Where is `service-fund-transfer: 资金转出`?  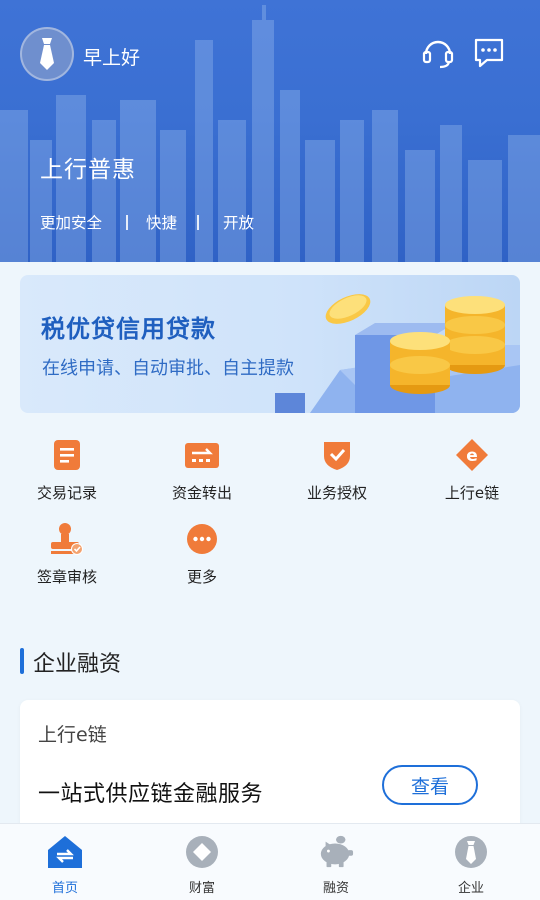 service-fund-transfer: 资金转出 is located at coordinates (202, 473).